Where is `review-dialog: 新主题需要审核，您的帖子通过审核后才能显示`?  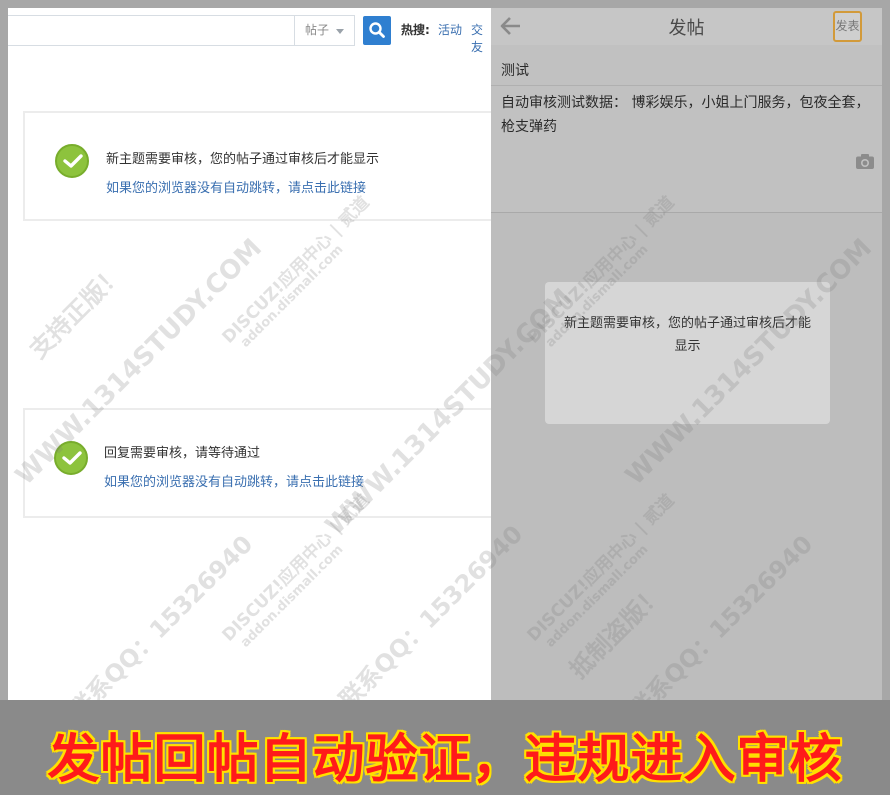 review-dialog: 新主题需要审核，您的帖子通过审核后才能显示 is located at coordinates (687, 353).